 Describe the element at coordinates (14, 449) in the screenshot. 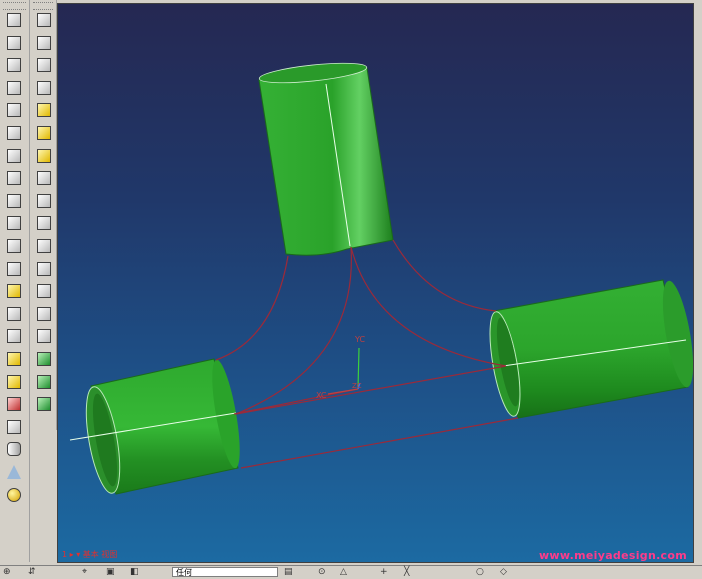

I see `cylinder-icon` at that location.